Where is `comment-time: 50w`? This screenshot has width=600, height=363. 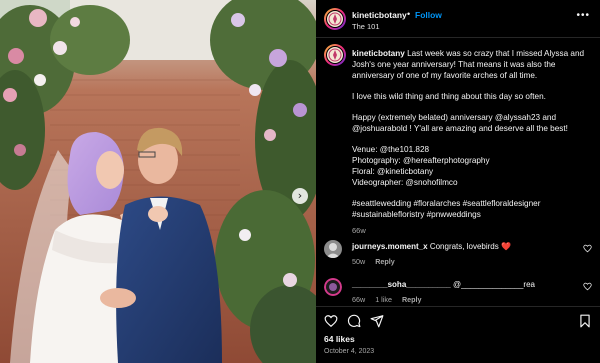
comment-time: 50w is located at coordinates (359, 261).